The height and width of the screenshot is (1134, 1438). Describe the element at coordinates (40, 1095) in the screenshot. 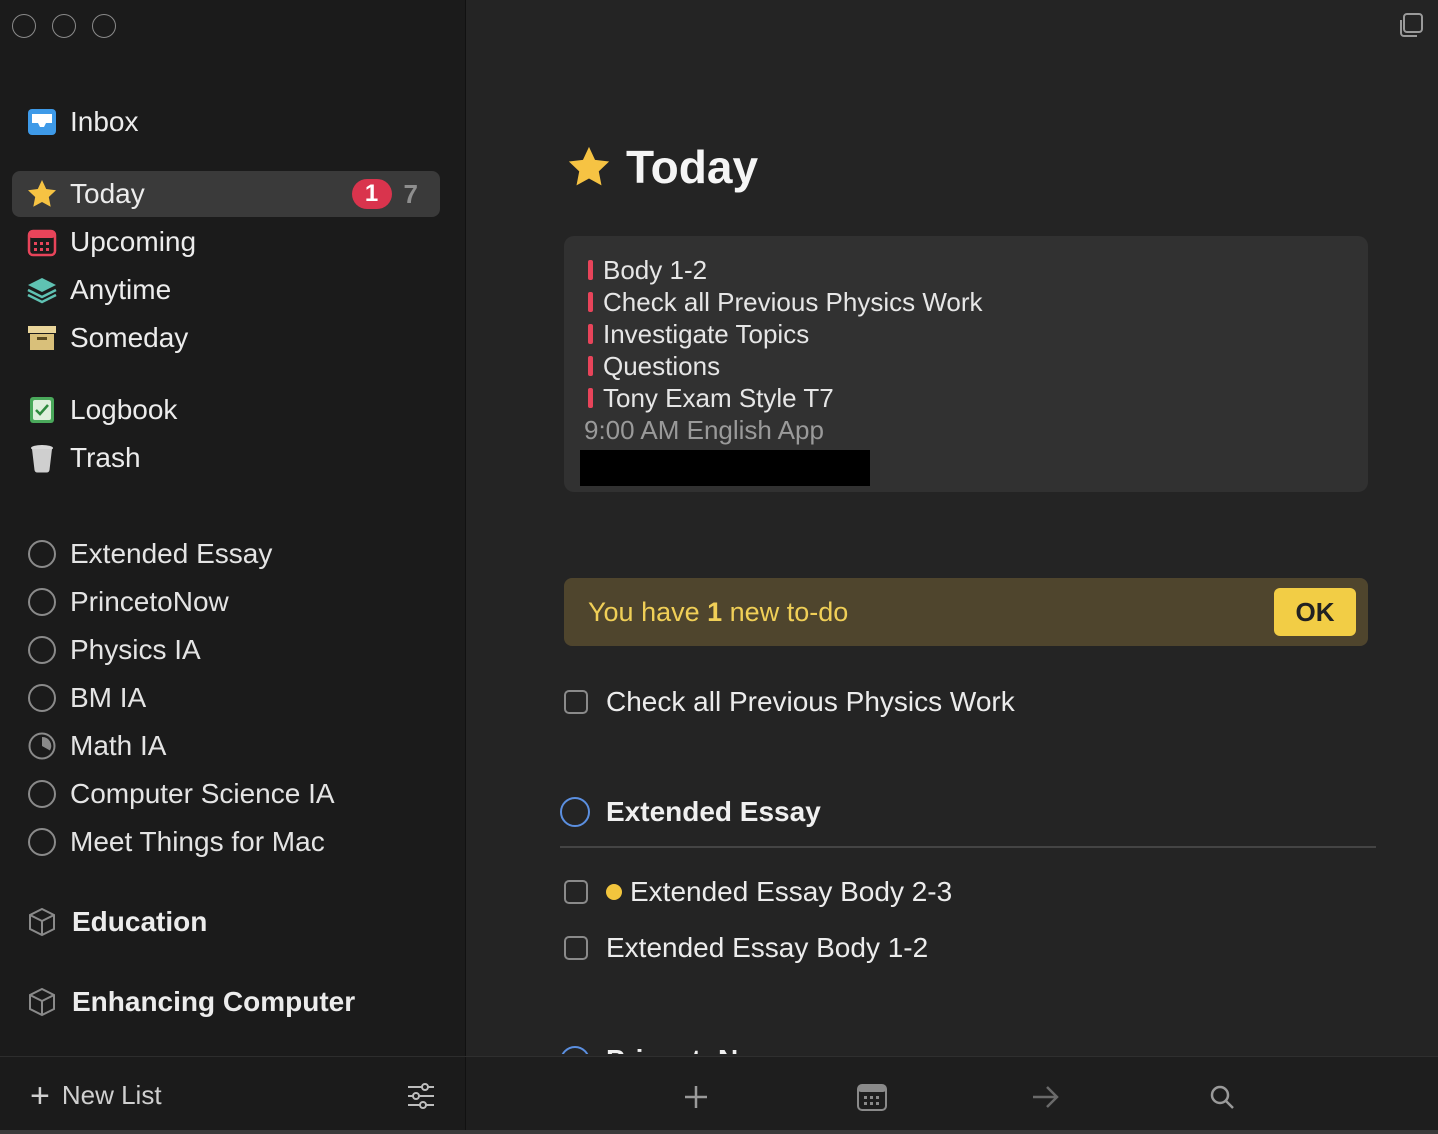

I see `plus-icon: +` at that location.